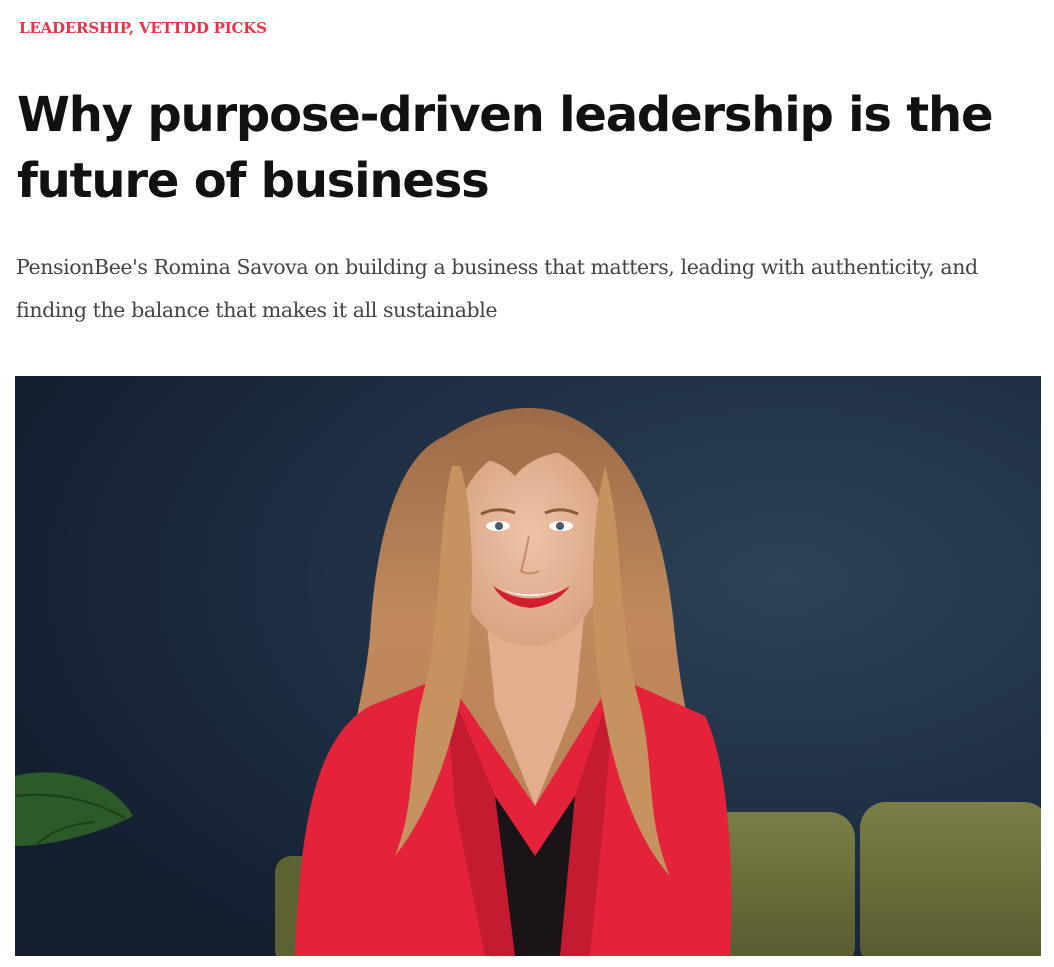  I want to click on article-categories: LEADERSHIP, VETTDD PICKS, so click(143, 28).